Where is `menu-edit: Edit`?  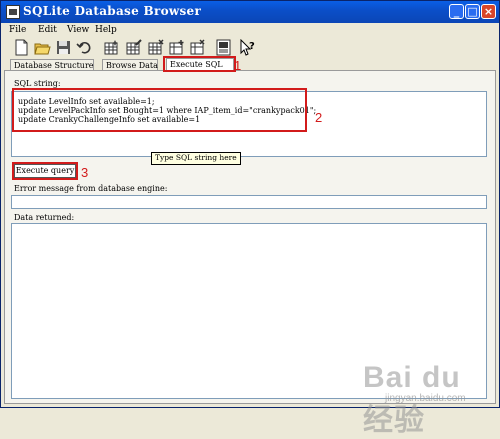
menu-edit: Edit is located at coordinates (47, 30).